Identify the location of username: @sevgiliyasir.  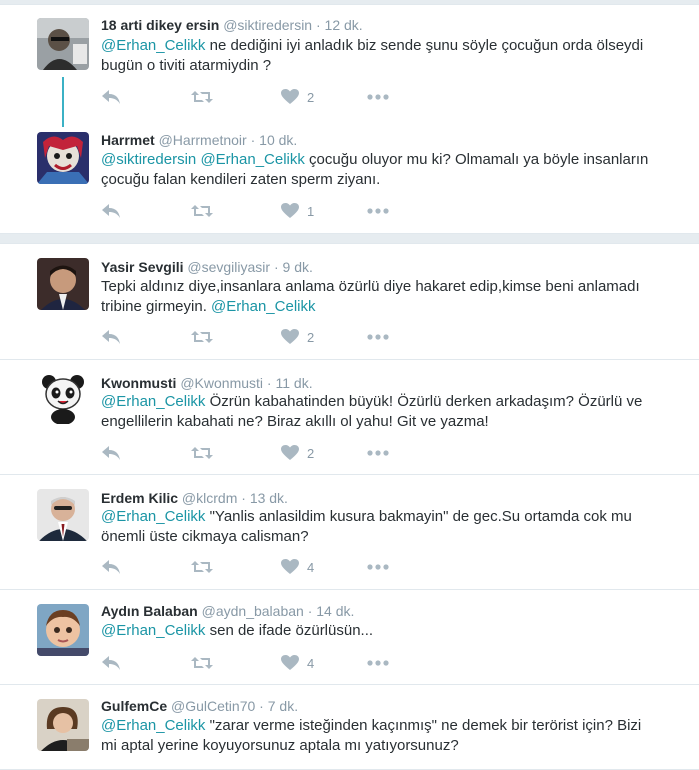
(228, 267).